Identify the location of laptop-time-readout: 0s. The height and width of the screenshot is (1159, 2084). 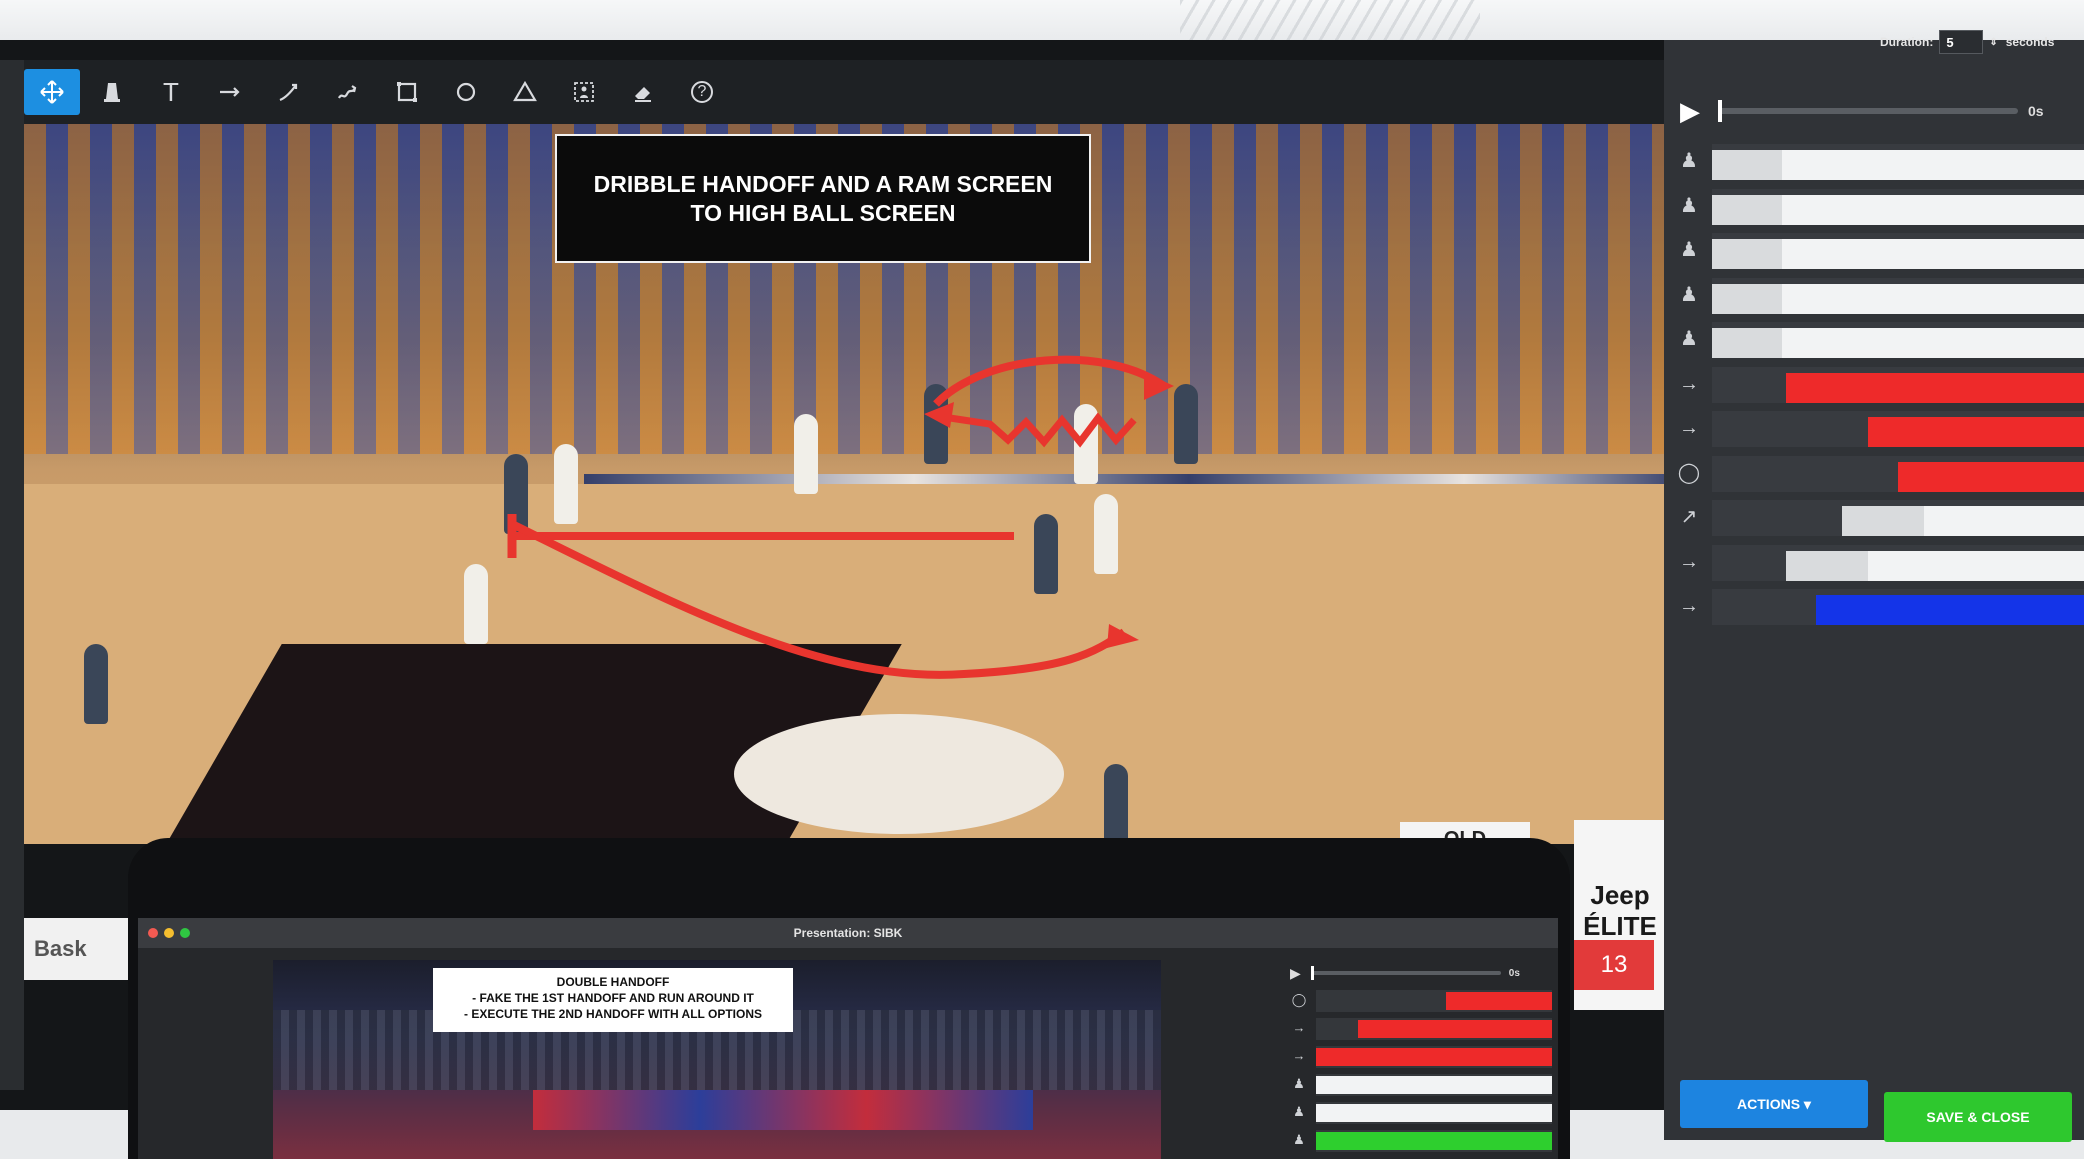
(1514, 973).